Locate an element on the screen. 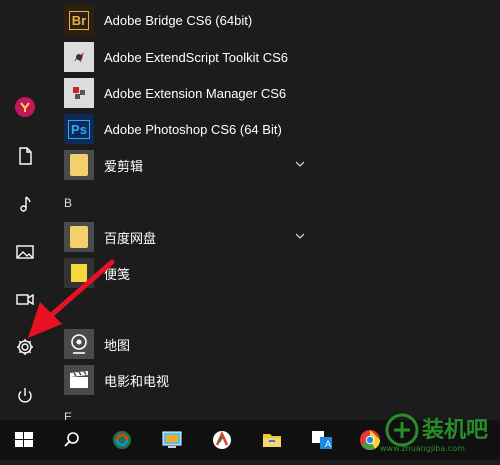 This screenshot has width=500, height=465. bridge-icon: Br is located at coordinates (79, 20).